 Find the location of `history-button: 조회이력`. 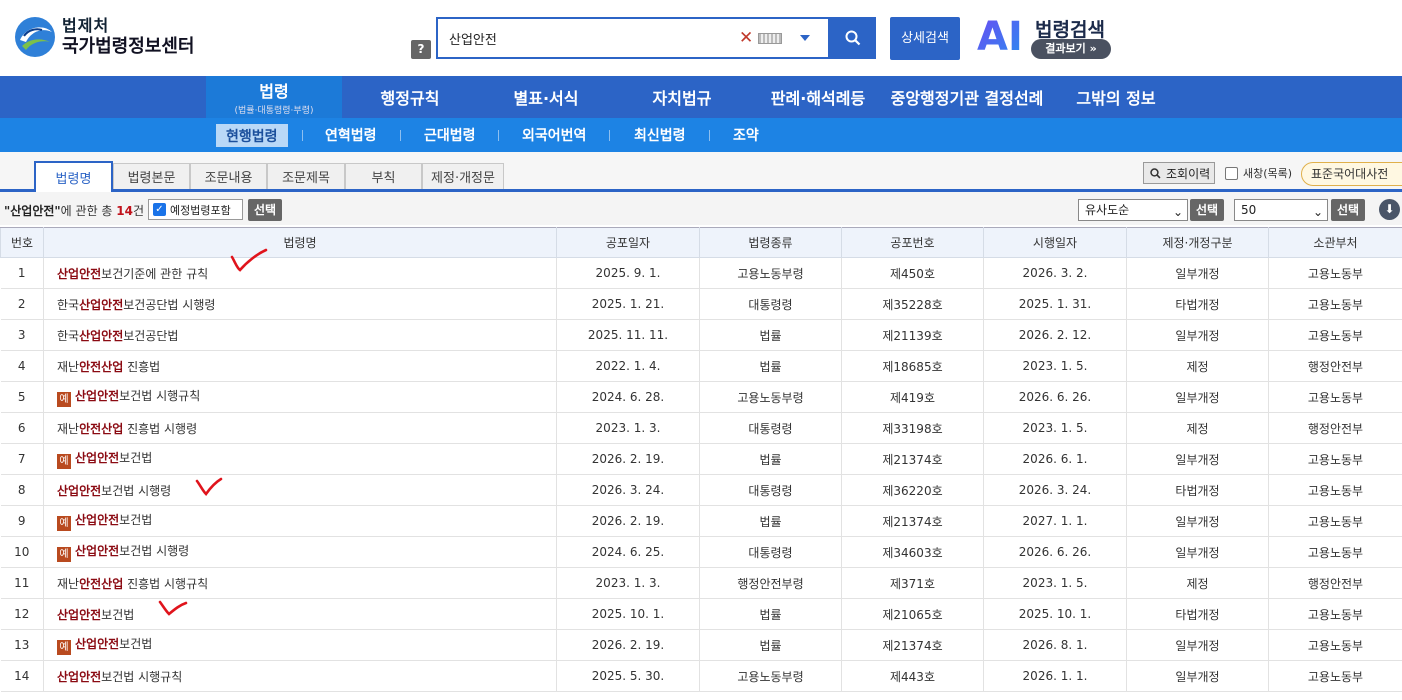

history-button: 조회이력 is located at coordinates (1179, 173).